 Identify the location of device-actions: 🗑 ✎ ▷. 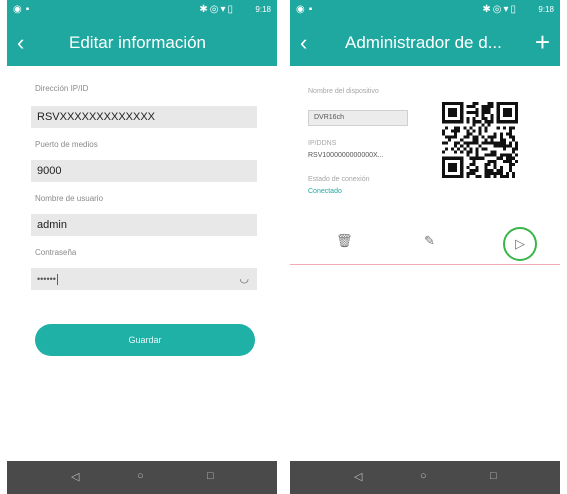
(425, 243).